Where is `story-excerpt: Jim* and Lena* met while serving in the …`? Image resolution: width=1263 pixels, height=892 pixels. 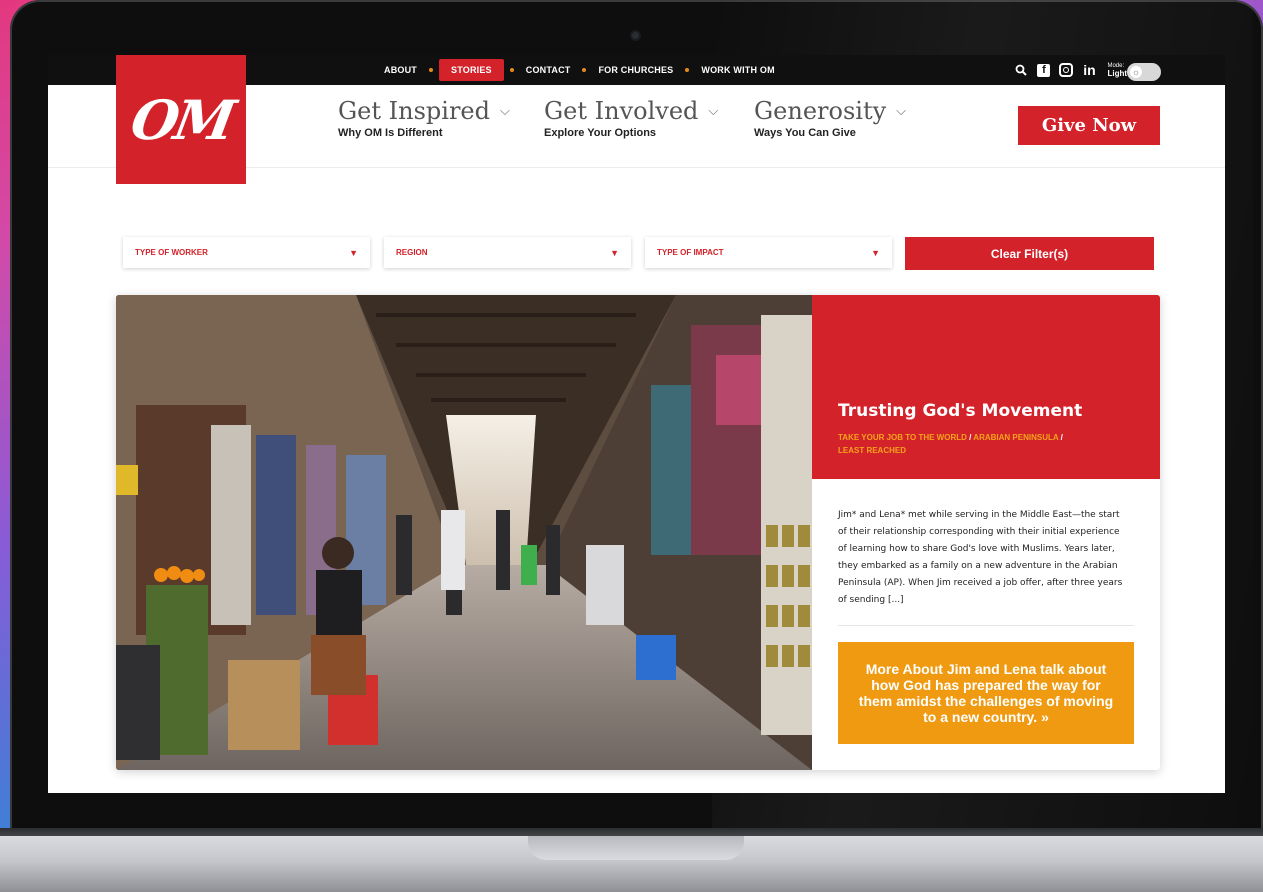
story-excerpt: Jim* and Lena* met while serving in the … is located at coordinates (980, 557).